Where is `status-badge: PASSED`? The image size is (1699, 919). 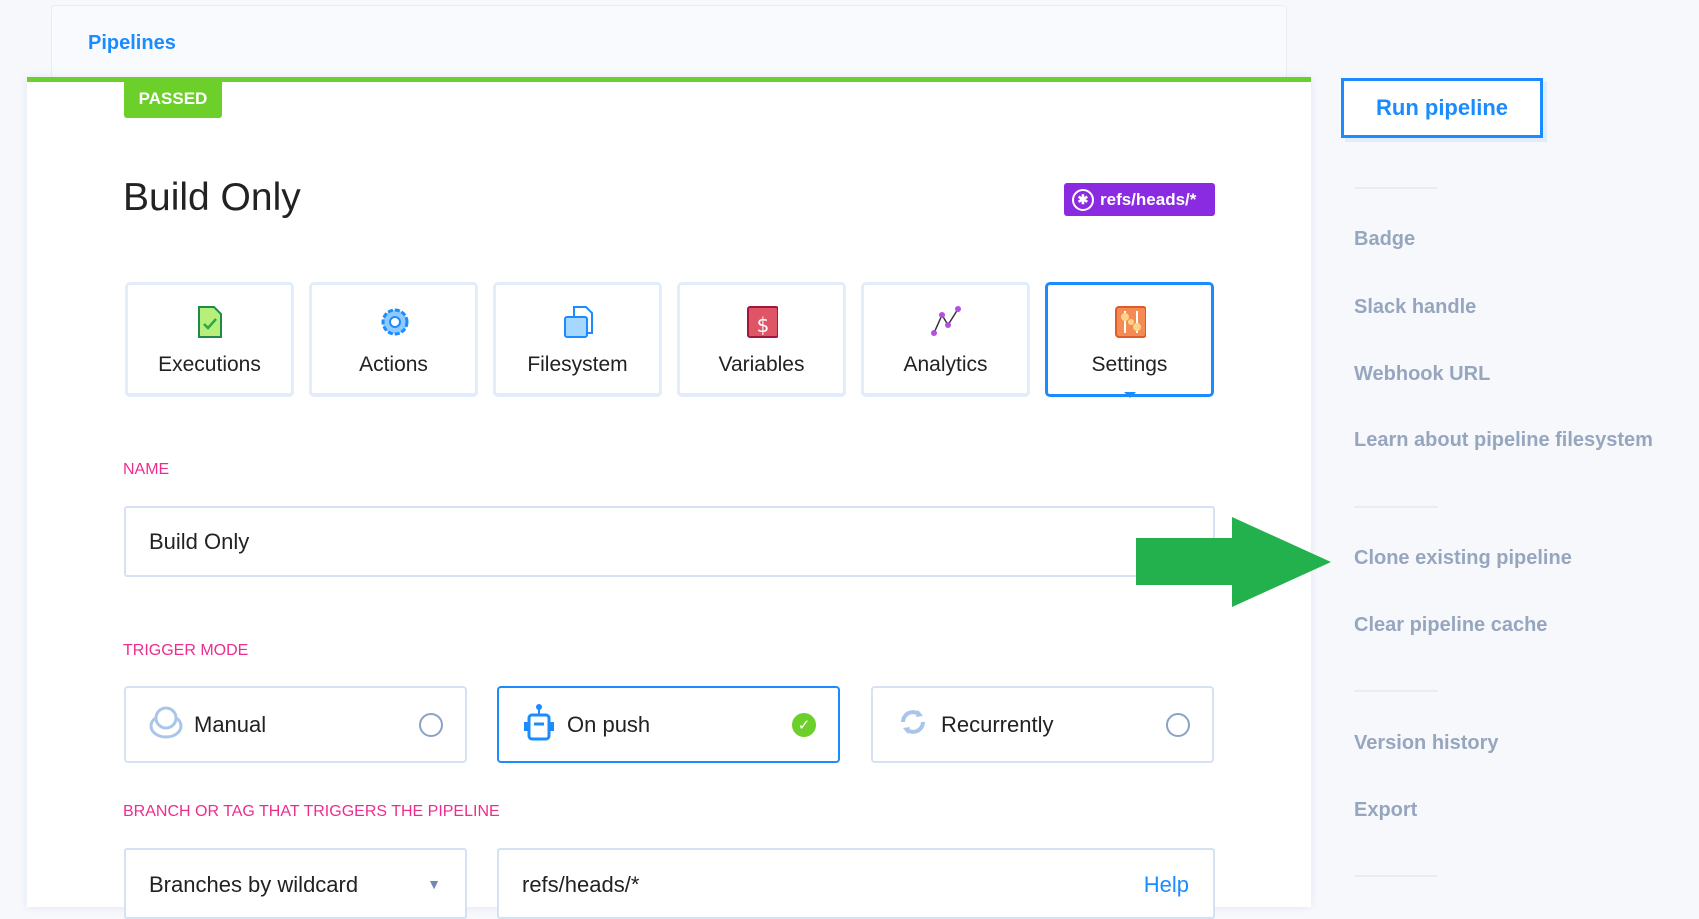 status-badge: PASSED is located at coordinates (173, 99).